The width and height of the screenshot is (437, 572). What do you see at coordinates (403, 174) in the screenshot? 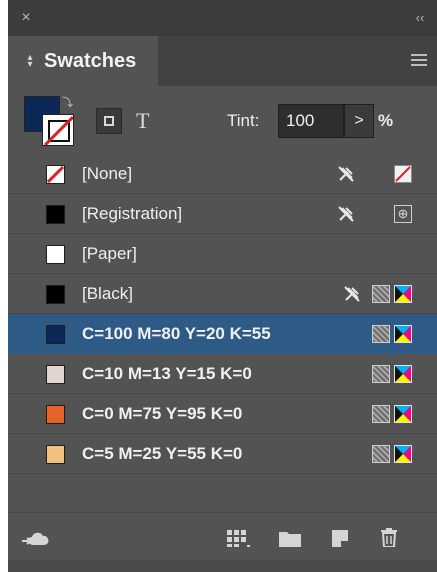
I see `none-mode-icon` at bounding box center [403, 174].